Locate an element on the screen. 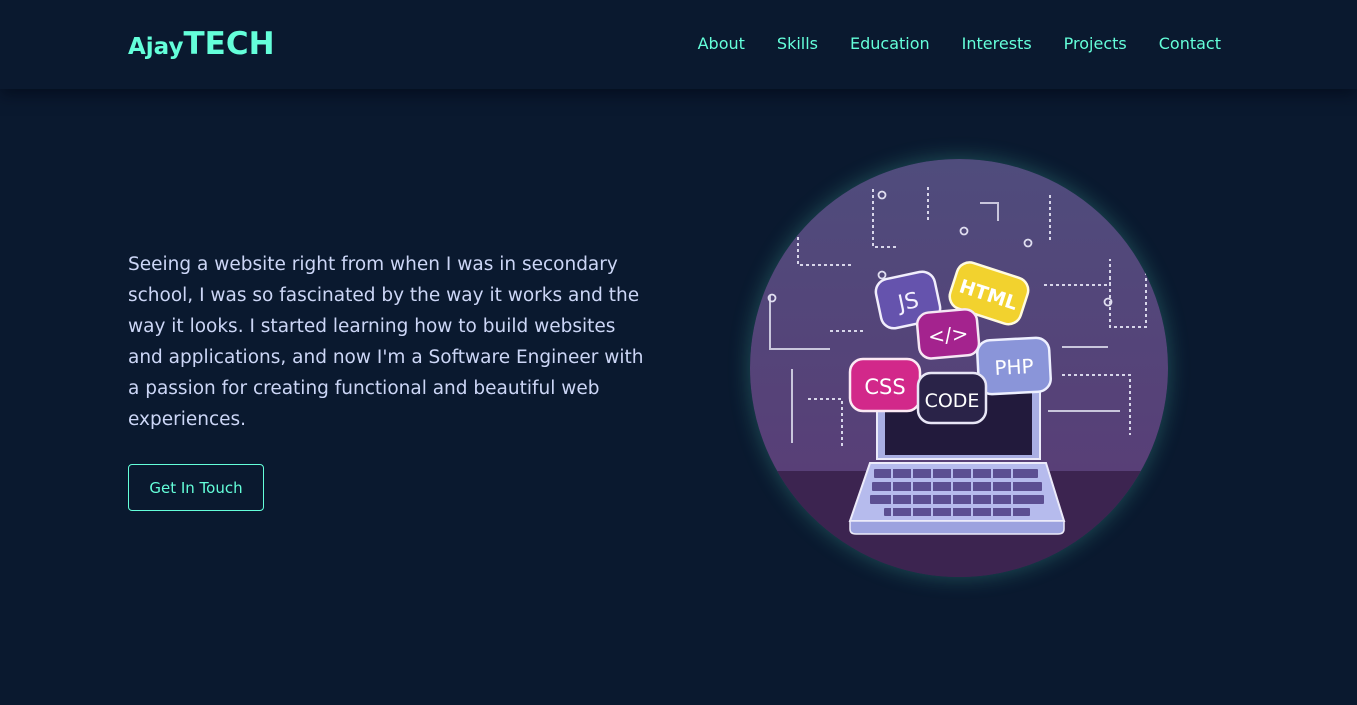 The height and width of the screenshot is (705, 1357). svg-text: CSS is located at coordinates (884, 387).